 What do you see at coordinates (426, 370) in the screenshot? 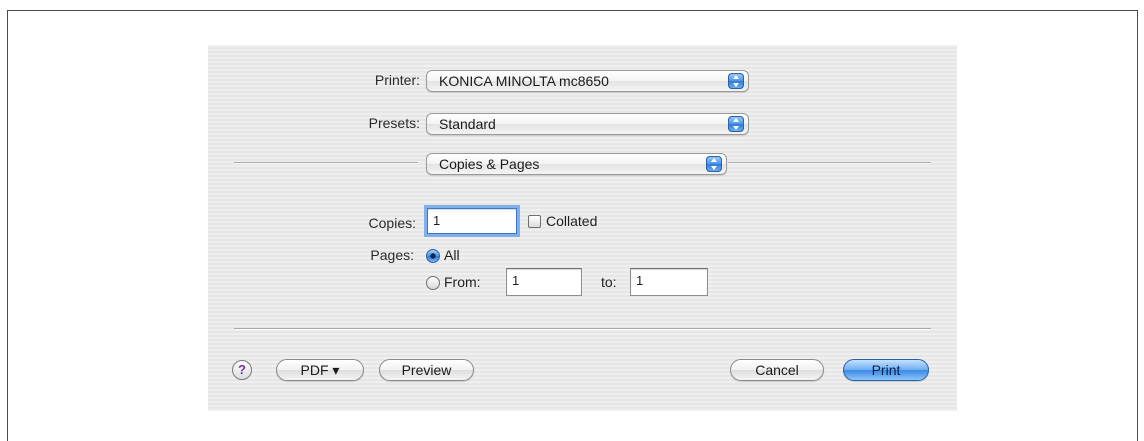
I see `preview-button: Preview` at bounding box center [426, 370].